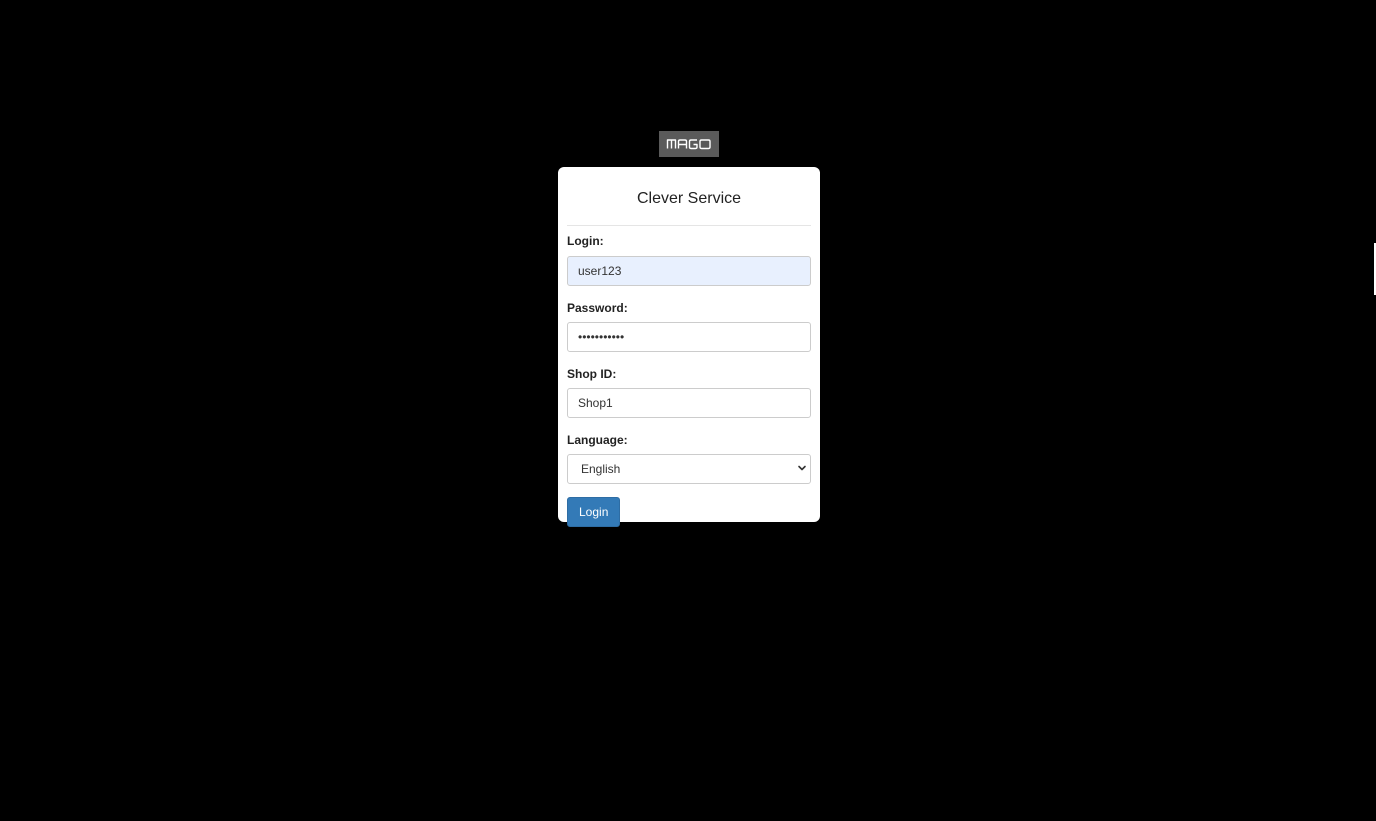 This screenshot has width=1376, height=821. I want to click on mago-logo, so click(689, 144).